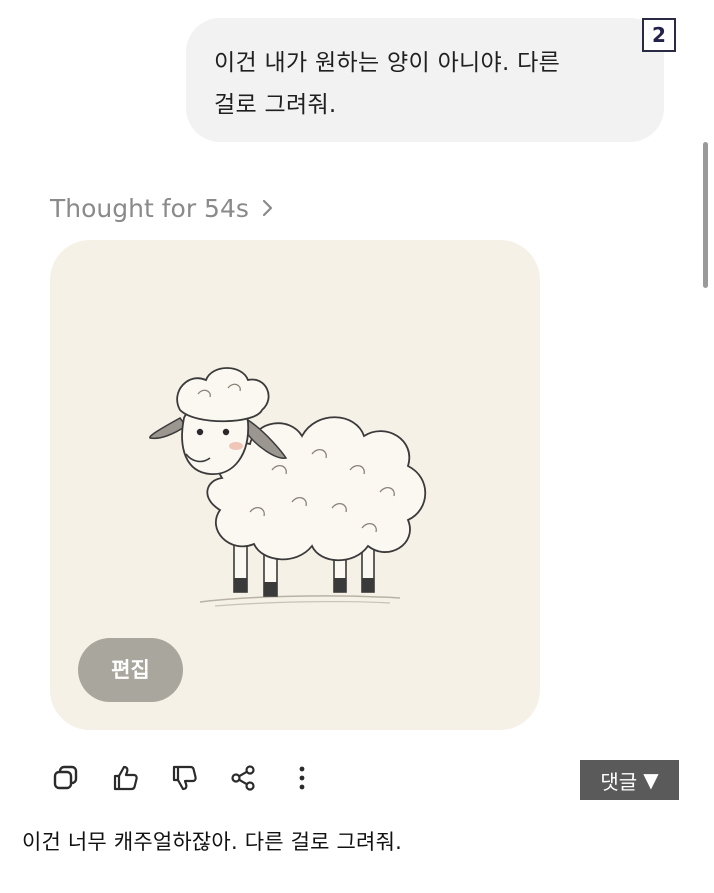 This screenshot has width=714, height=893. Describe the element at coordinates (125, 778) in the screenshot. I see `thumbs-up-icon` at that location.